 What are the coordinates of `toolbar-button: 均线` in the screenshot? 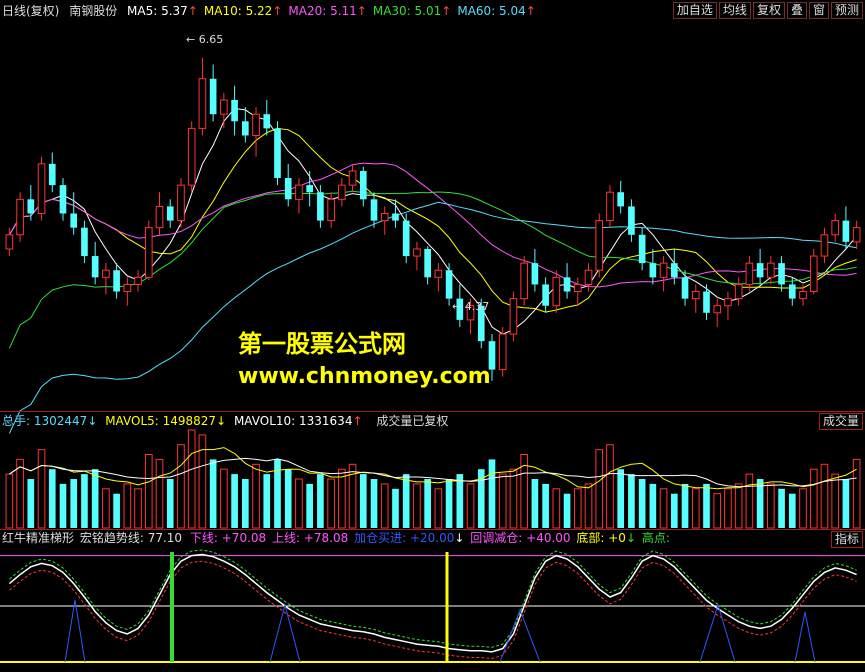 It's located at (734, 10).